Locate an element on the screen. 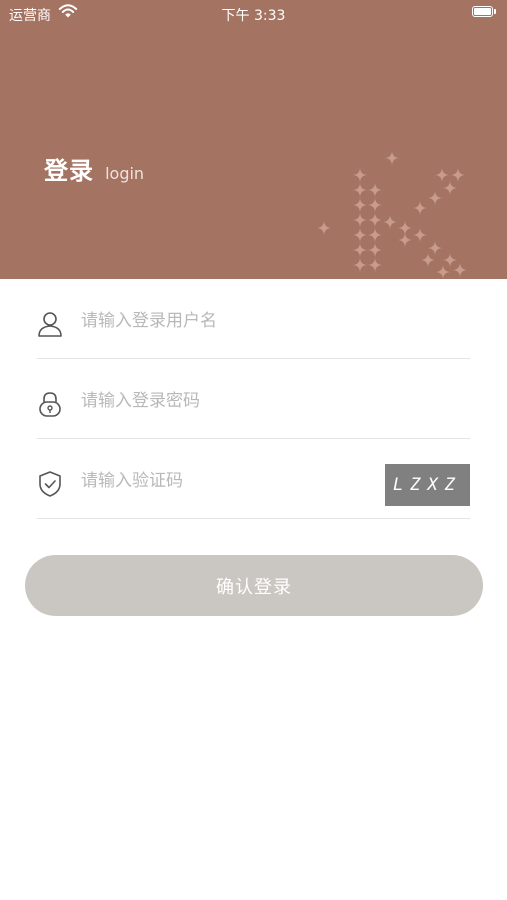 Image resolution: width=507 pixels, height=900 pixels. user-icon is located at coordinates (50, 324).